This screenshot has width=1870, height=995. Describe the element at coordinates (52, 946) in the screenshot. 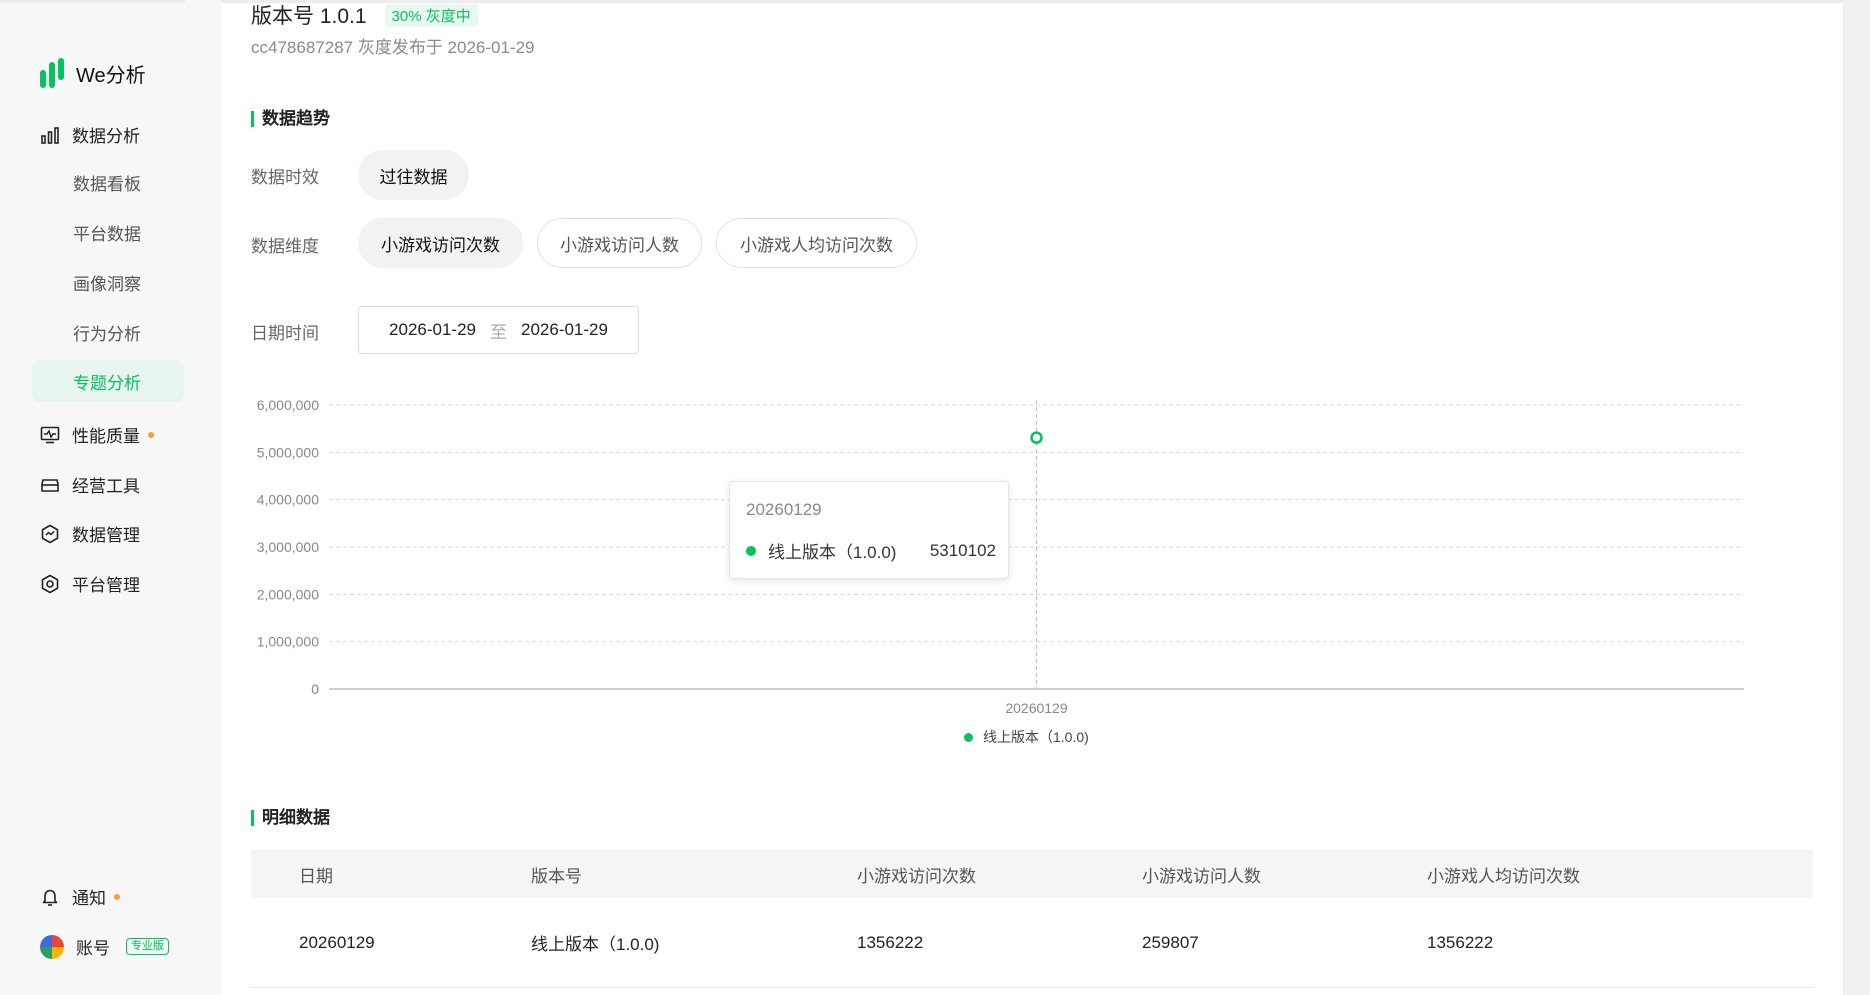

I see `avatar` at that location.